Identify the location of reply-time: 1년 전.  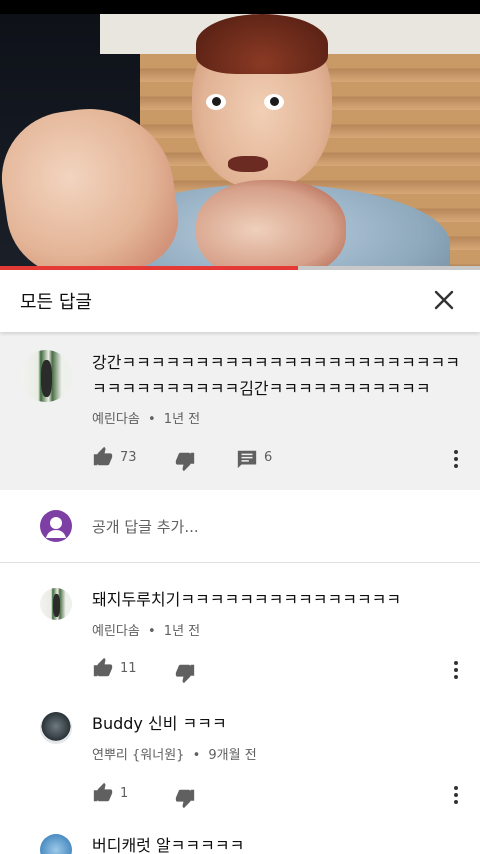
(182, 631).